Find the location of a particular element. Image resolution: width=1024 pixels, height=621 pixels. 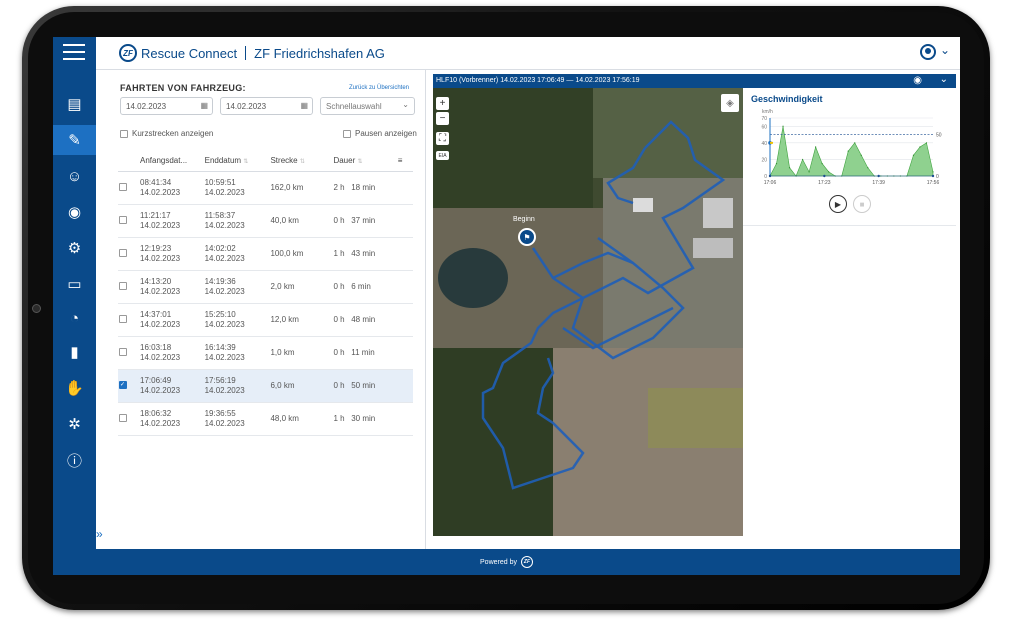

expand-nav-icon: » is located at coordinates (99, 534).